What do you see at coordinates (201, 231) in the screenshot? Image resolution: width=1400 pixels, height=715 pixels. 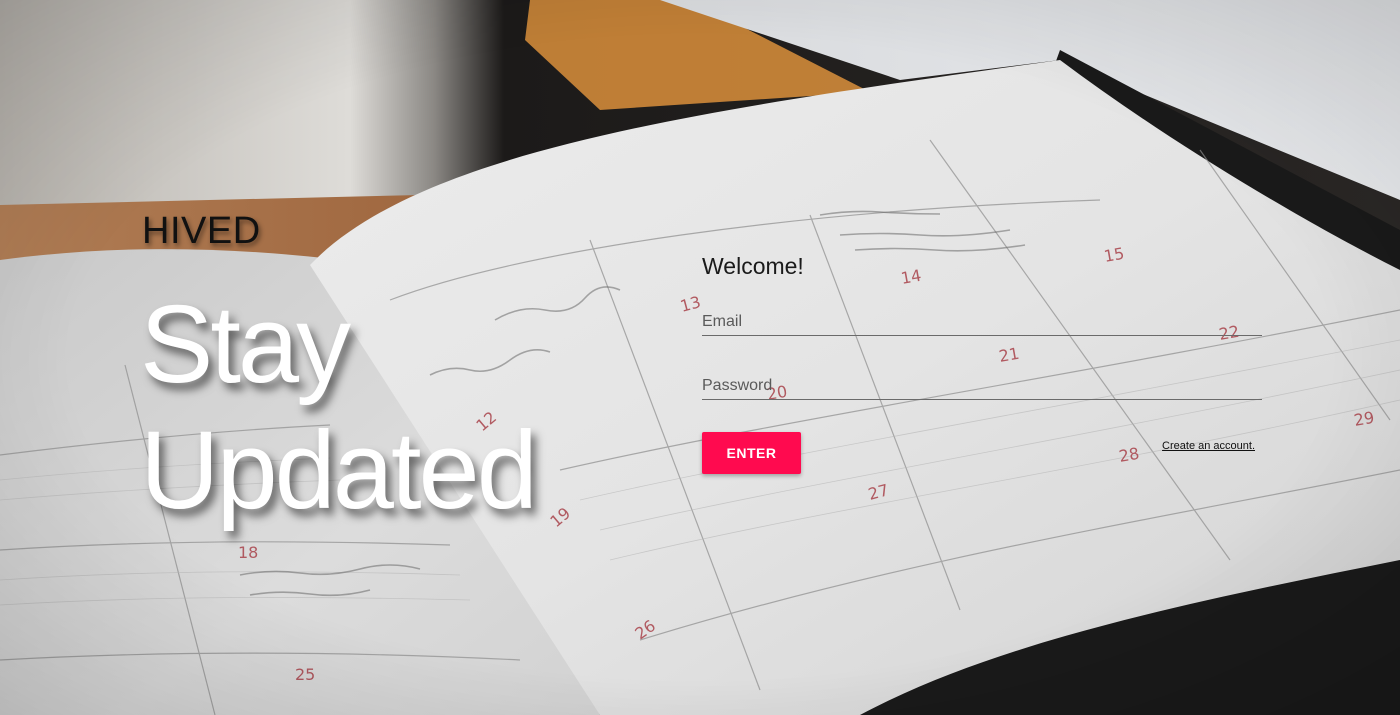 I see `brand-logo-text: HIVED` at bounding box center [201, 231].